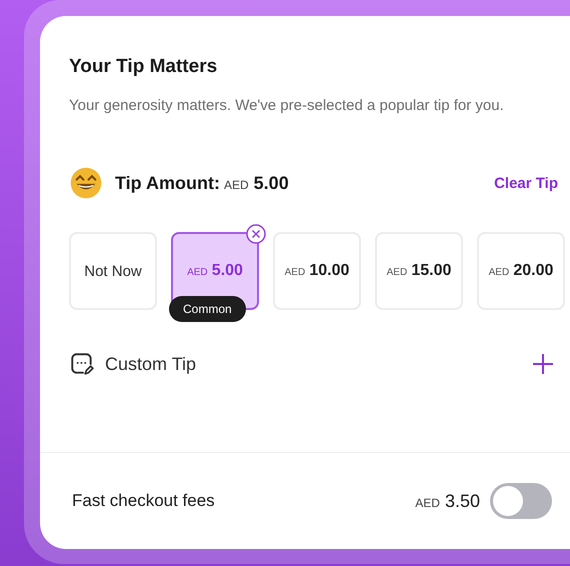 The width and height of the screenshot is (570, 566). I want to click on fee-amount: AED 3.50, so click(447, 501).